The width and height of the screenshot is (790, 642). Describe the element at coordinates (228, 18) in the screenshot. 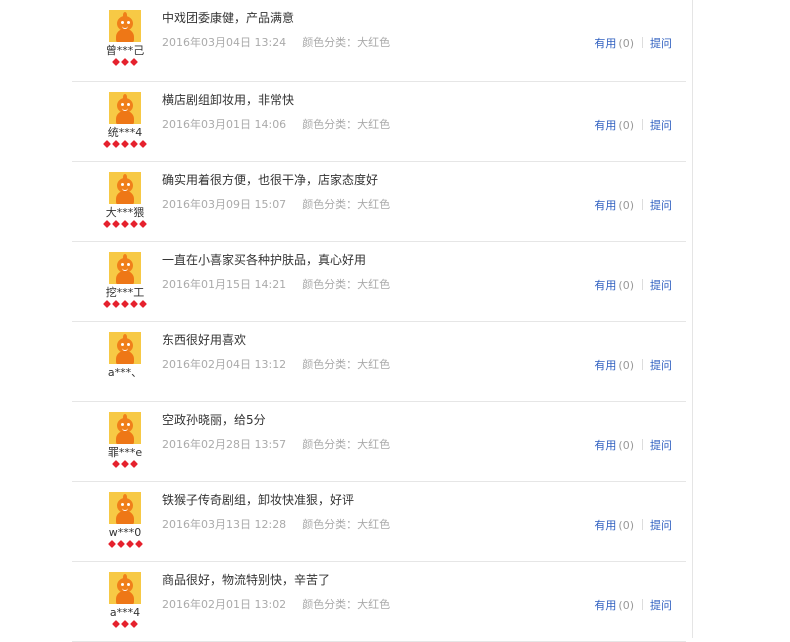

I see `review-text: 中戏团委康健，产品满意` at that location.